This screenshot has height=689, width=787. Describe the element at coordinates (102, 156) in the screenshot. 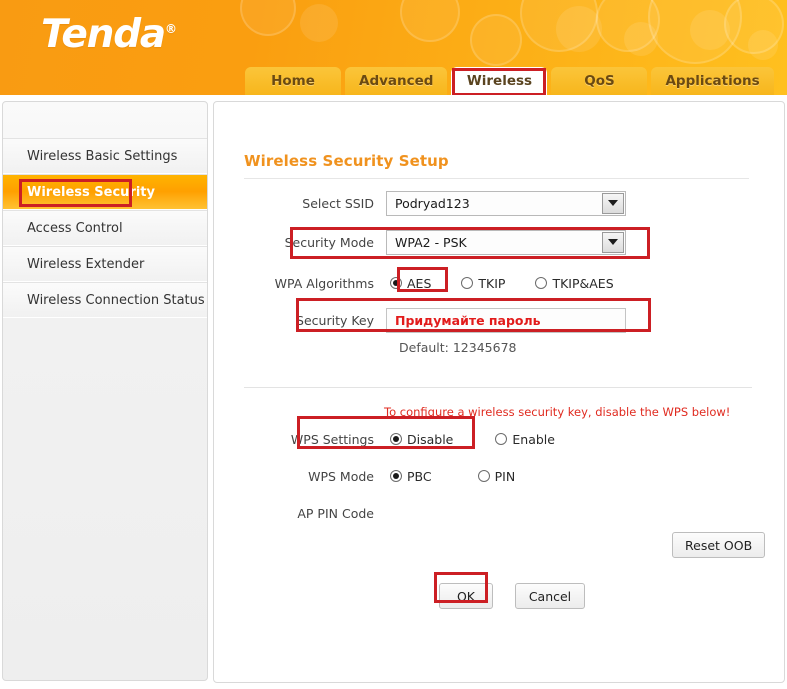

I see `sidebar-item-label: Wireless Basic Settings` at that location.